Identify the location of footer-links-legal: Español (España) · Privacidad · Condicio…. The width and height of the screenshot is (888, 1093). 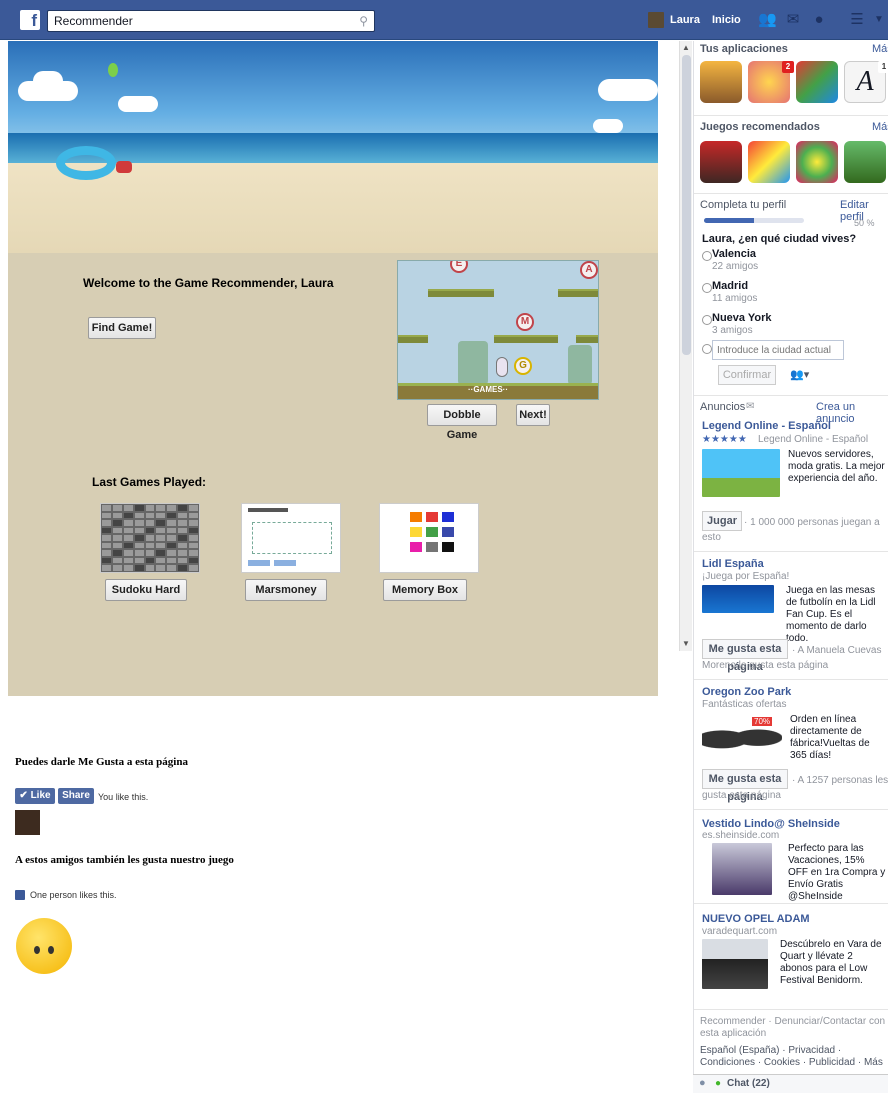
(794, 1057).